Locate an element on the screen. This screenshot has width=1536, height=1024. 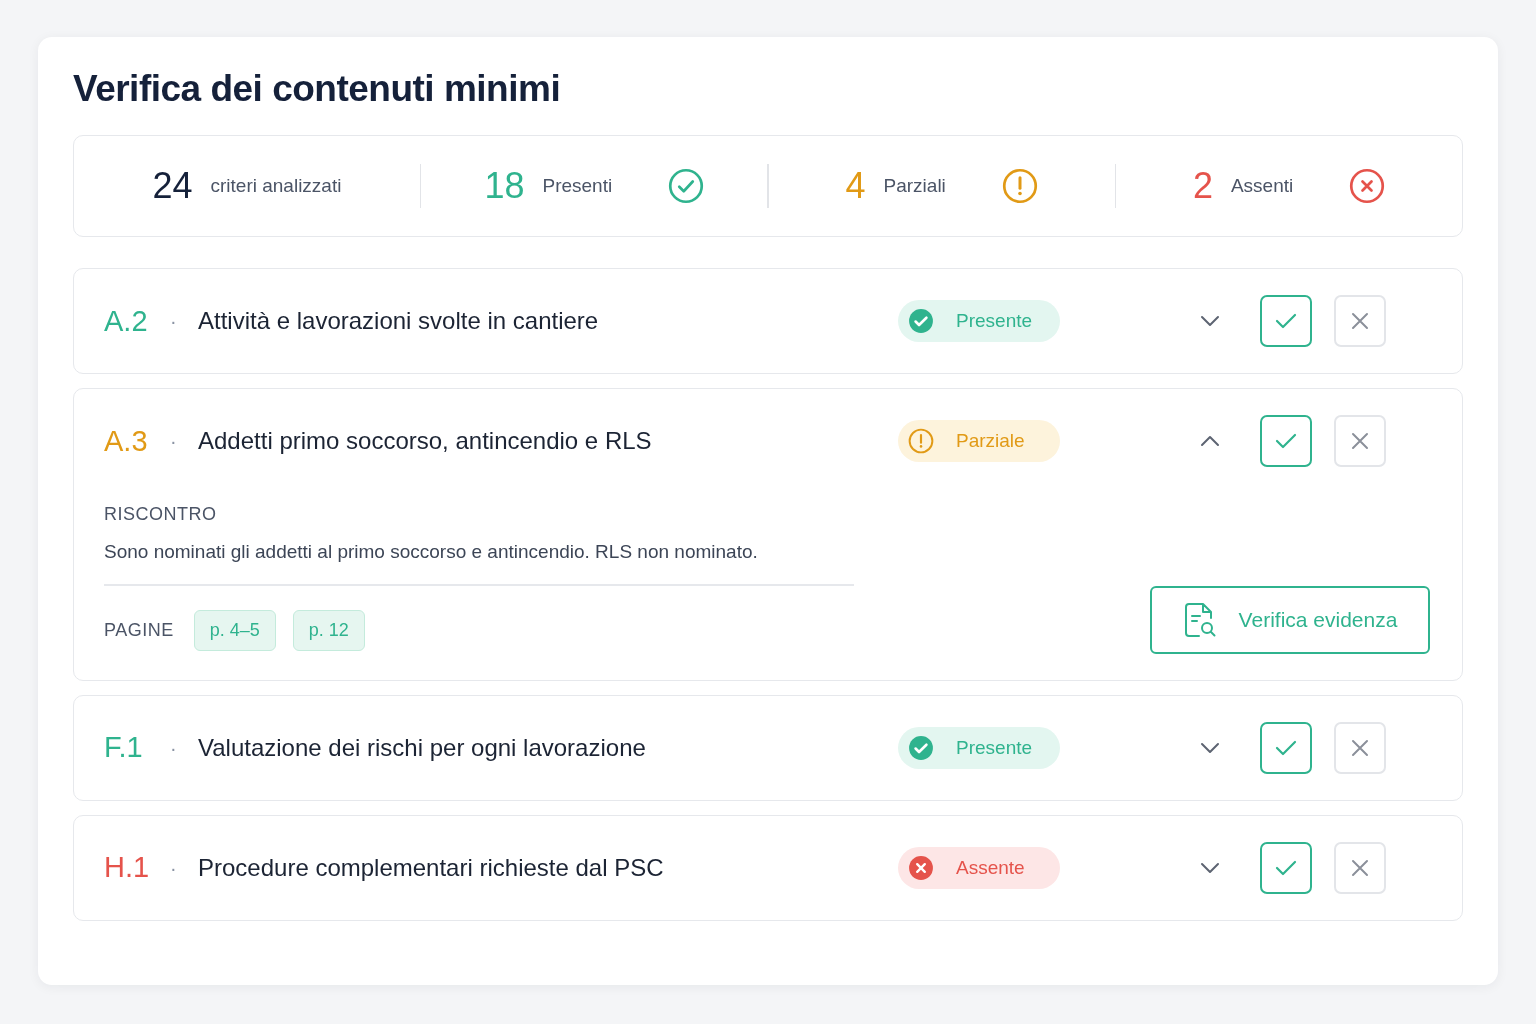
criterion-title: Procedure complementari richieste dal PSC is located at coordinates (431, 867).